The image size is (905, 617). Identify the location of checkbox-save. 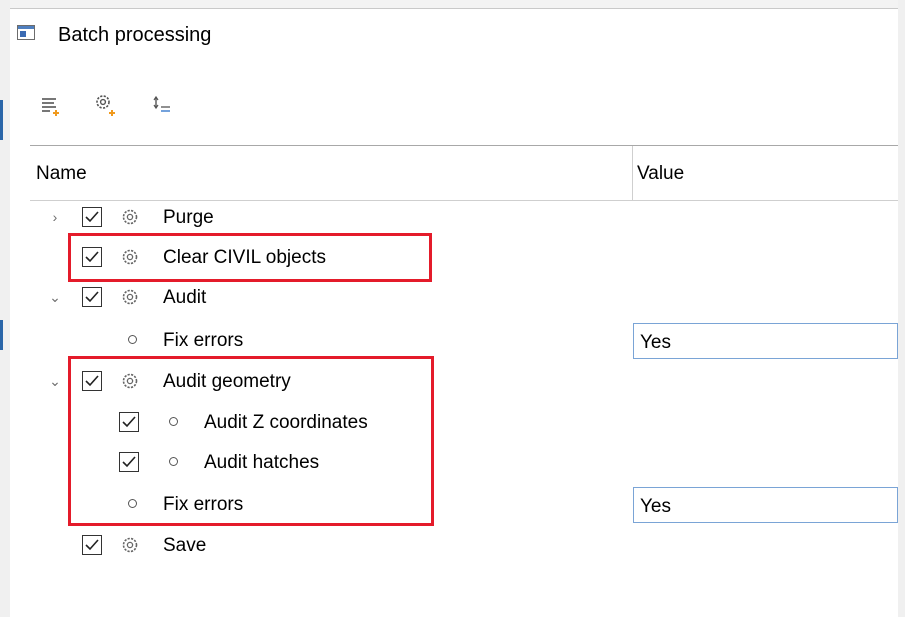
(92, 545).